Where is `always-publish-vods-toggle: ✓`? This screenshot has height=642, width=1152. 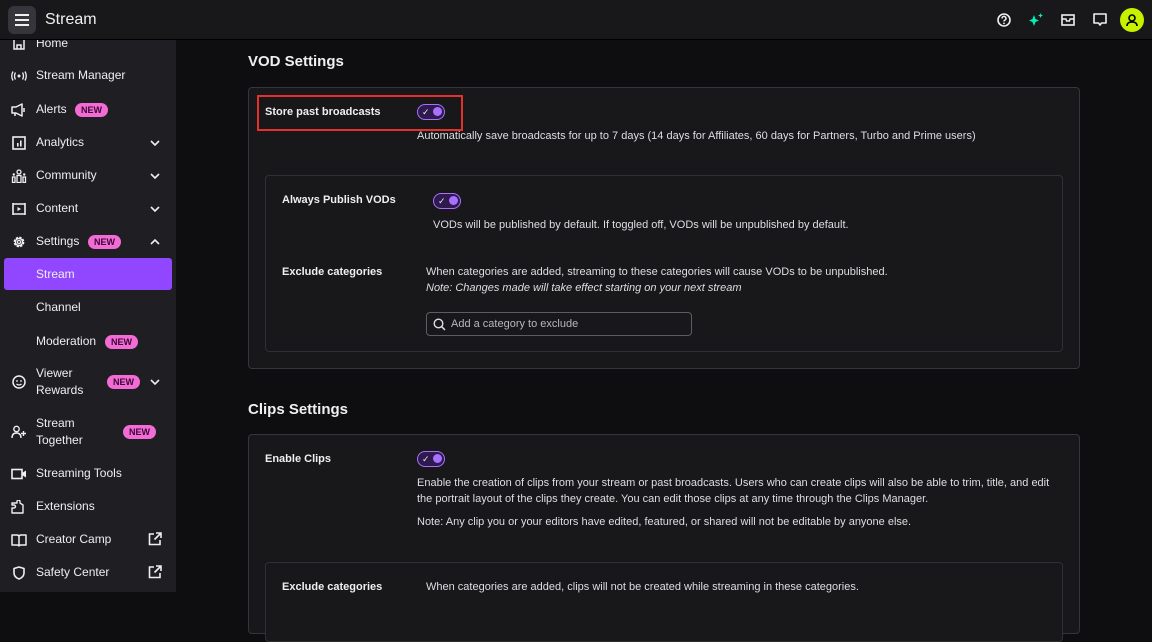
always-publish-vods-toggle: ✓ is located at coordinates (447, 201).